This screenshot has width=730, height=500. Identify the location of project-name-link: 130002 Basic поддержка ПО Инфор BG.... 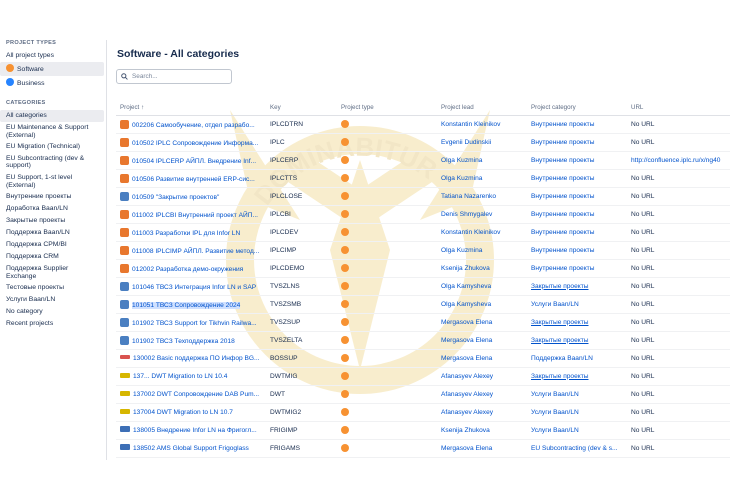
(191, 358).